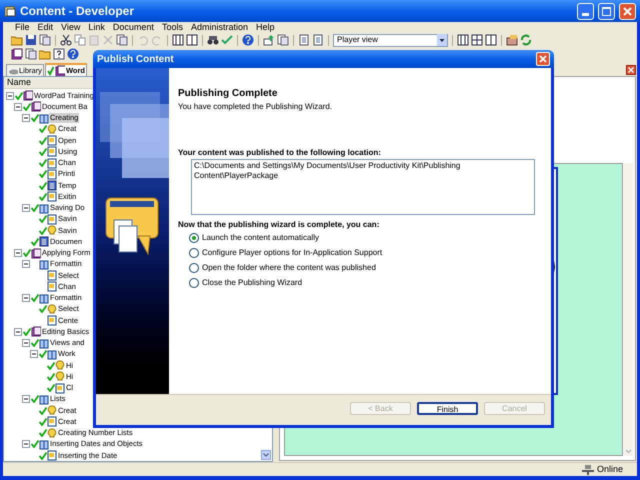  Describe the element at coordinates (66, 40) in the screenshot. I see `scissors-icon` at that location.